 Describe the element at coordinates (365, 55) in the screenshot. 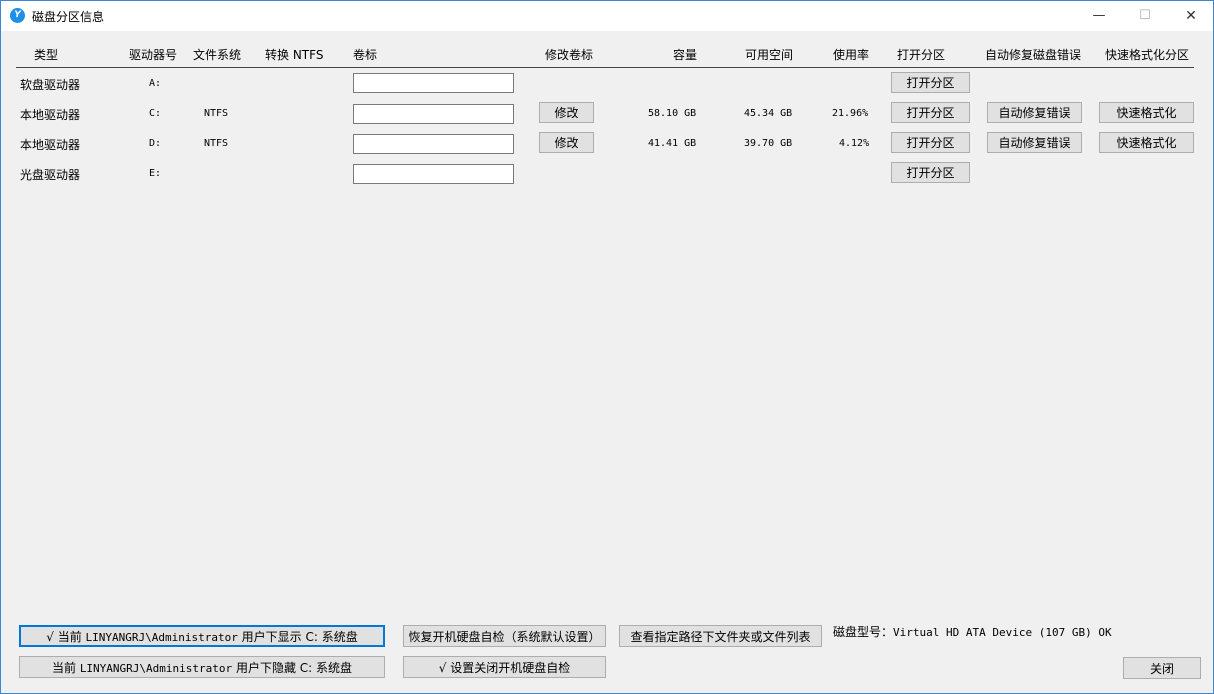

I see `header-volume-label: 卷标` at that location.